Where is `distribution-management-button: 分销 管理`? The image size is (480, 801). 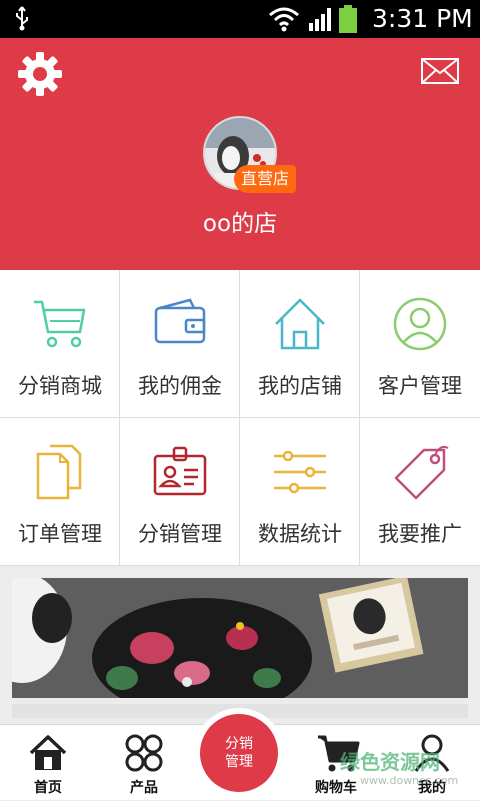
distribution-management-button: 分销 管理 is located at coordinates (239, 753).